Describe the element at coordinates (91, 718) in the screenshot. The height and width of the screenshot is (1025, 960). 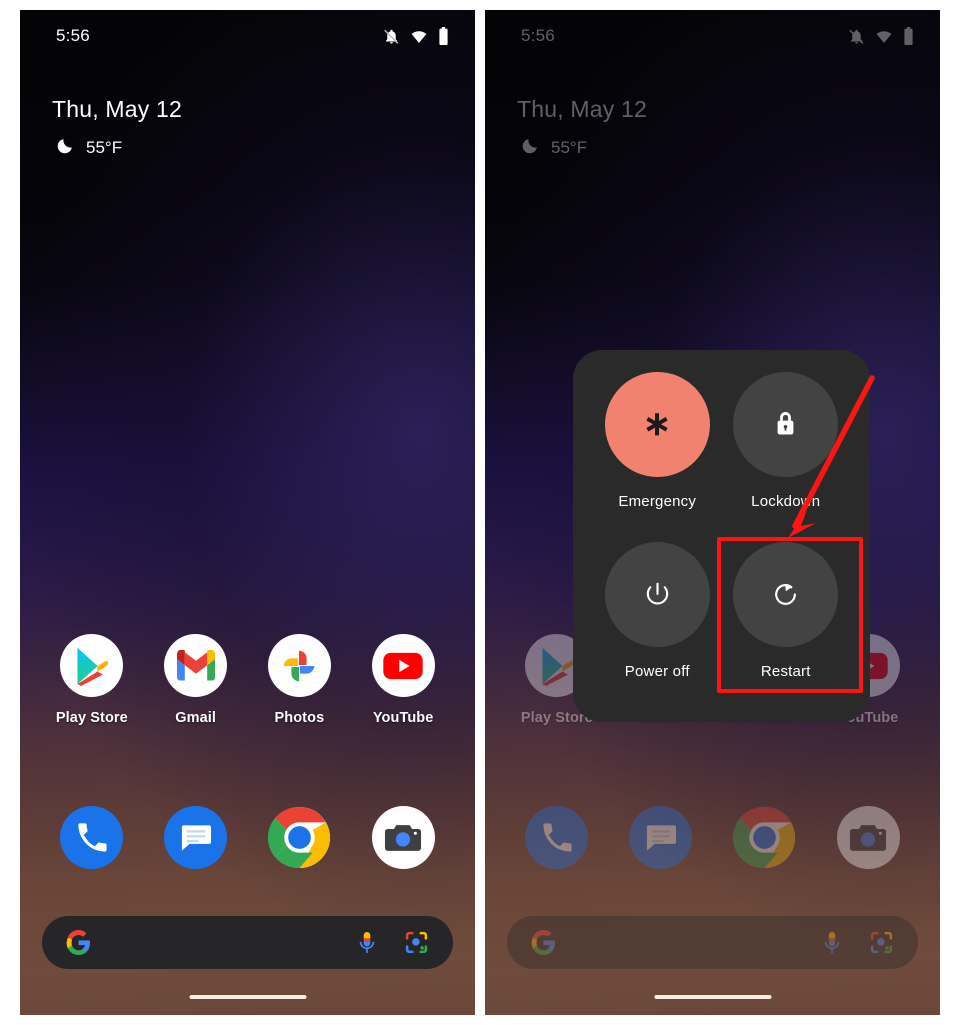
I see `app-label: Play Store` at that location.